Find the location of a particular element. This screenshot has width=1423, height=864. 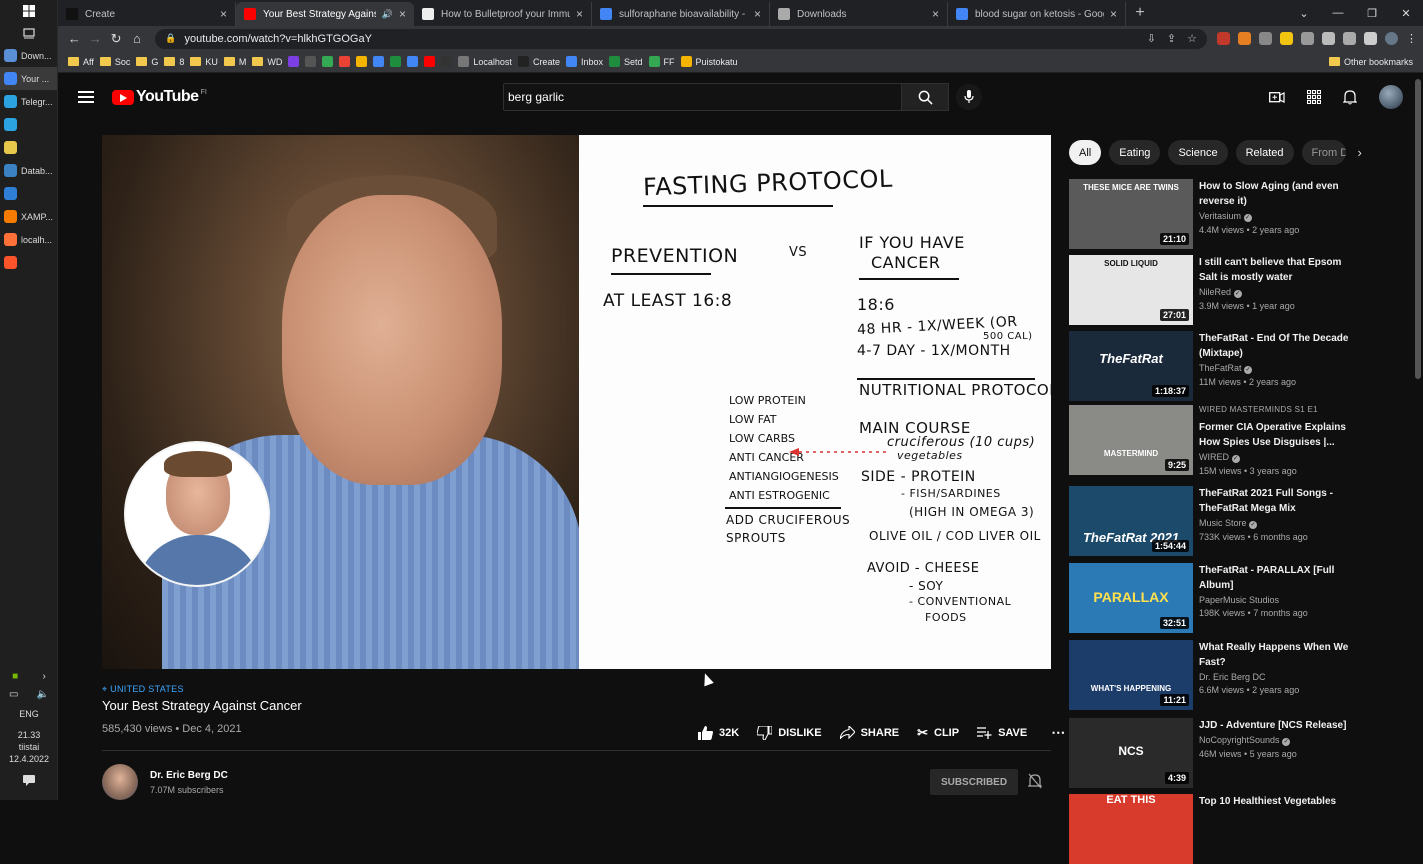

bookmark-item: FF is located at coordinates (662, 61).